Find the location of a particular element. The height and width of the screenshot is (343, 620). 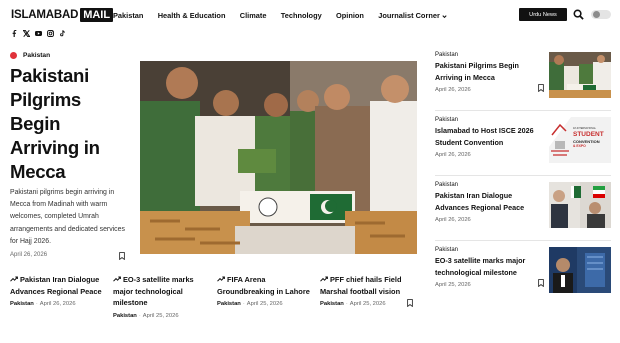

logo-text: ISLAMABAD is located at coordinates (45, 15).